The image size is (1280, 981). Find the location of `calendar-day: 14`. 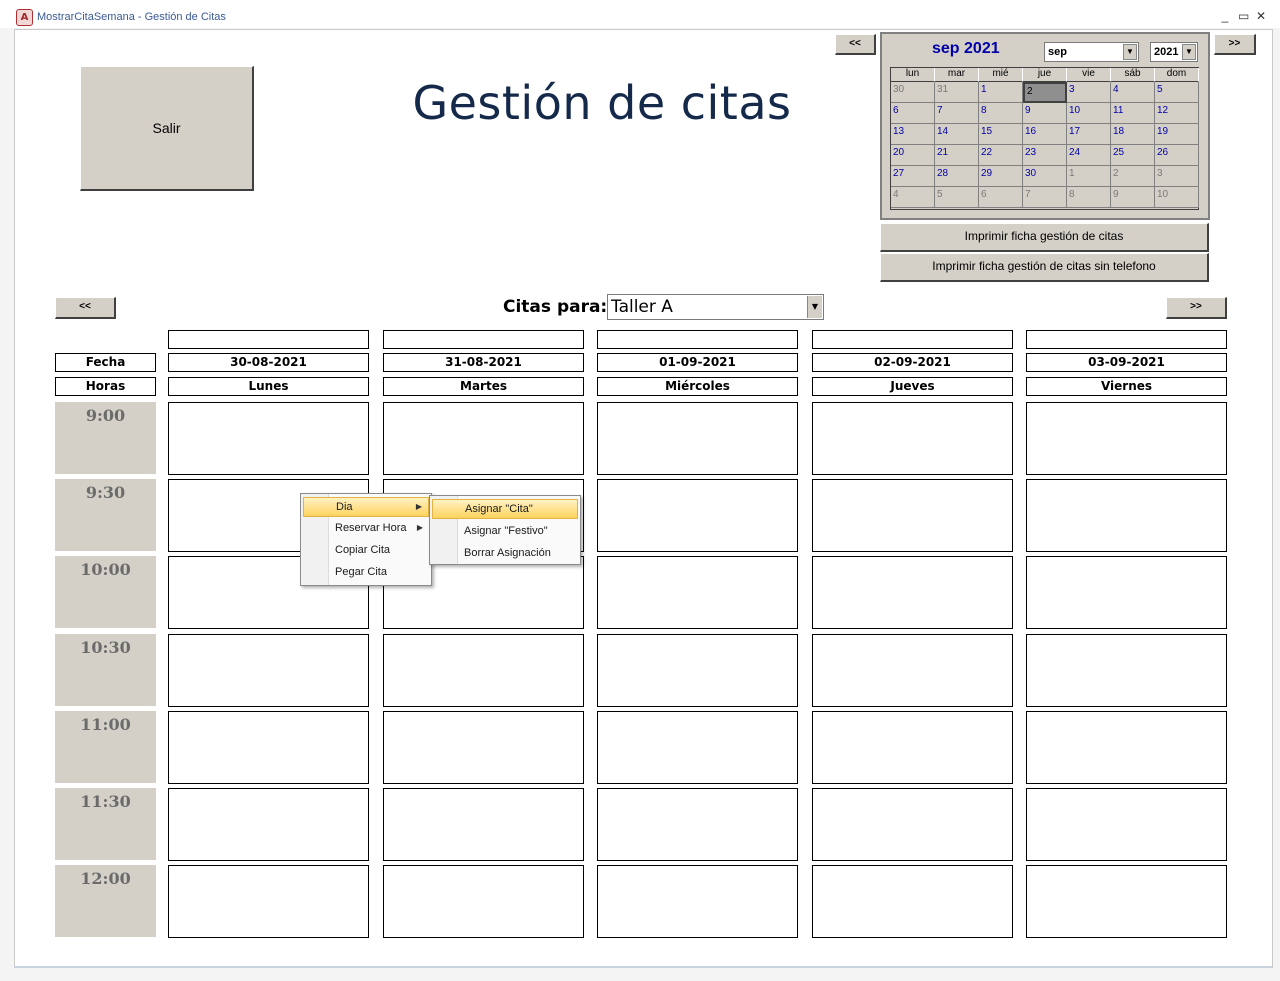

calendar-day: 14 is located at coordinates (957, 134).